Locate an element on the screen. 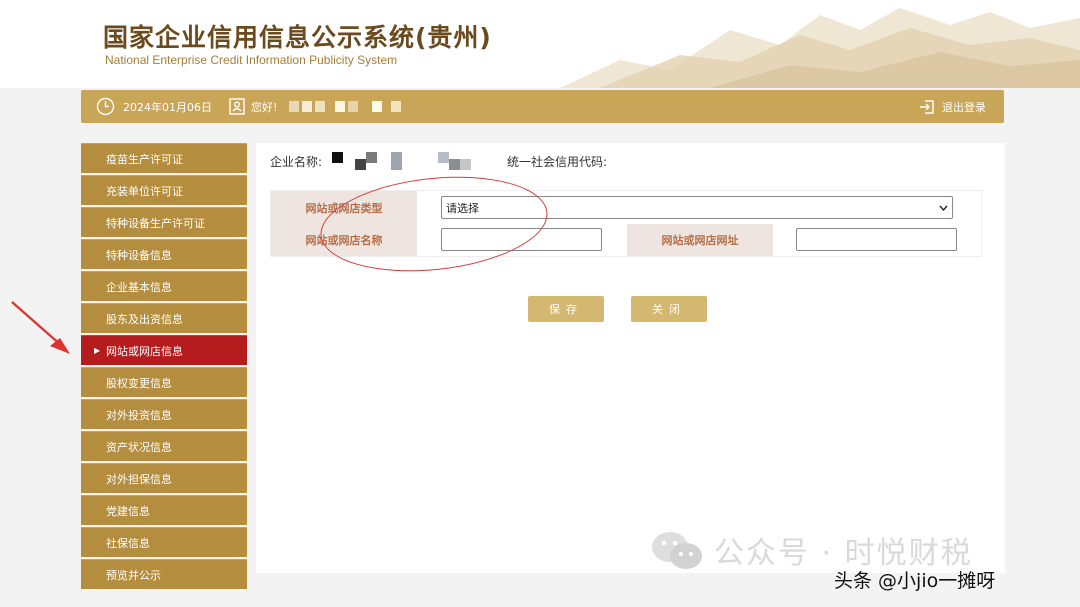 The width and height of the screenshot is (1080, 607). website-url-input is located at coordinates (876, 239).